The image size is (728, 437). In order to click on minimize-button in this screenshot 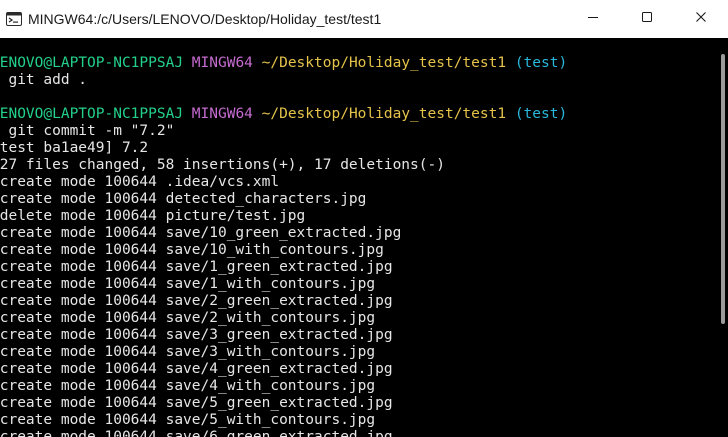, I will do `click(593, 19)`.